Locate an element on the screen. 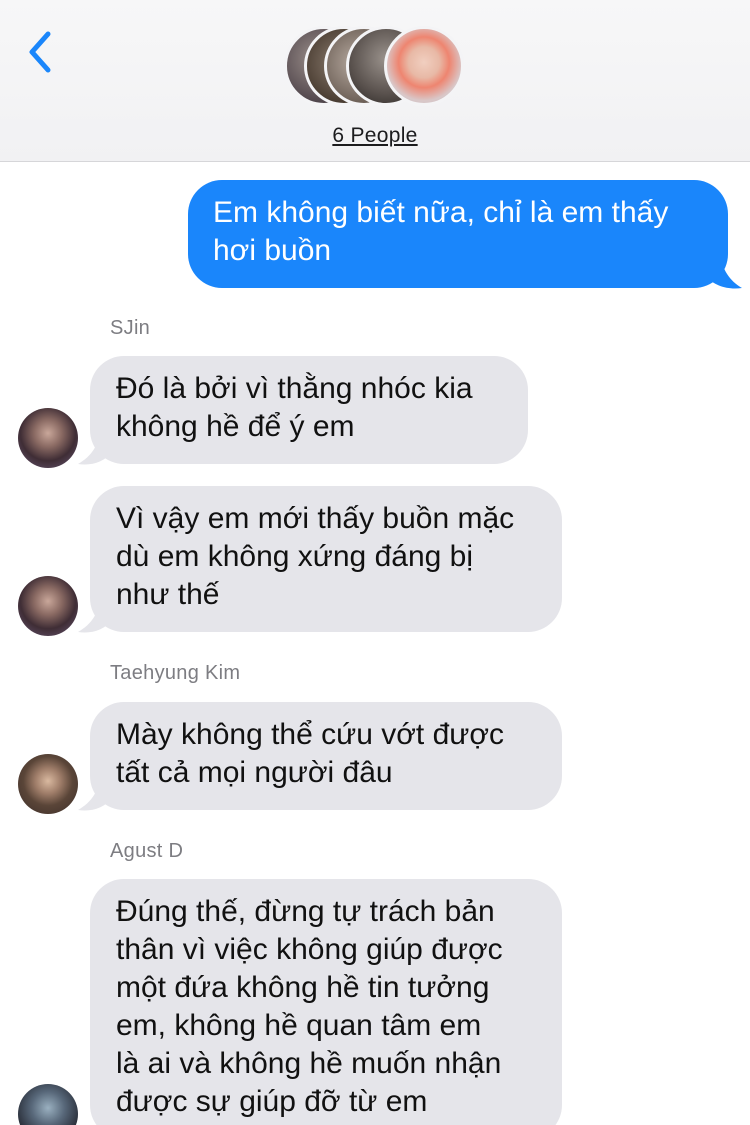 The height and width of the screenshot is (1125, 750). group-avatar-stack is located at coordinates (376, 68).